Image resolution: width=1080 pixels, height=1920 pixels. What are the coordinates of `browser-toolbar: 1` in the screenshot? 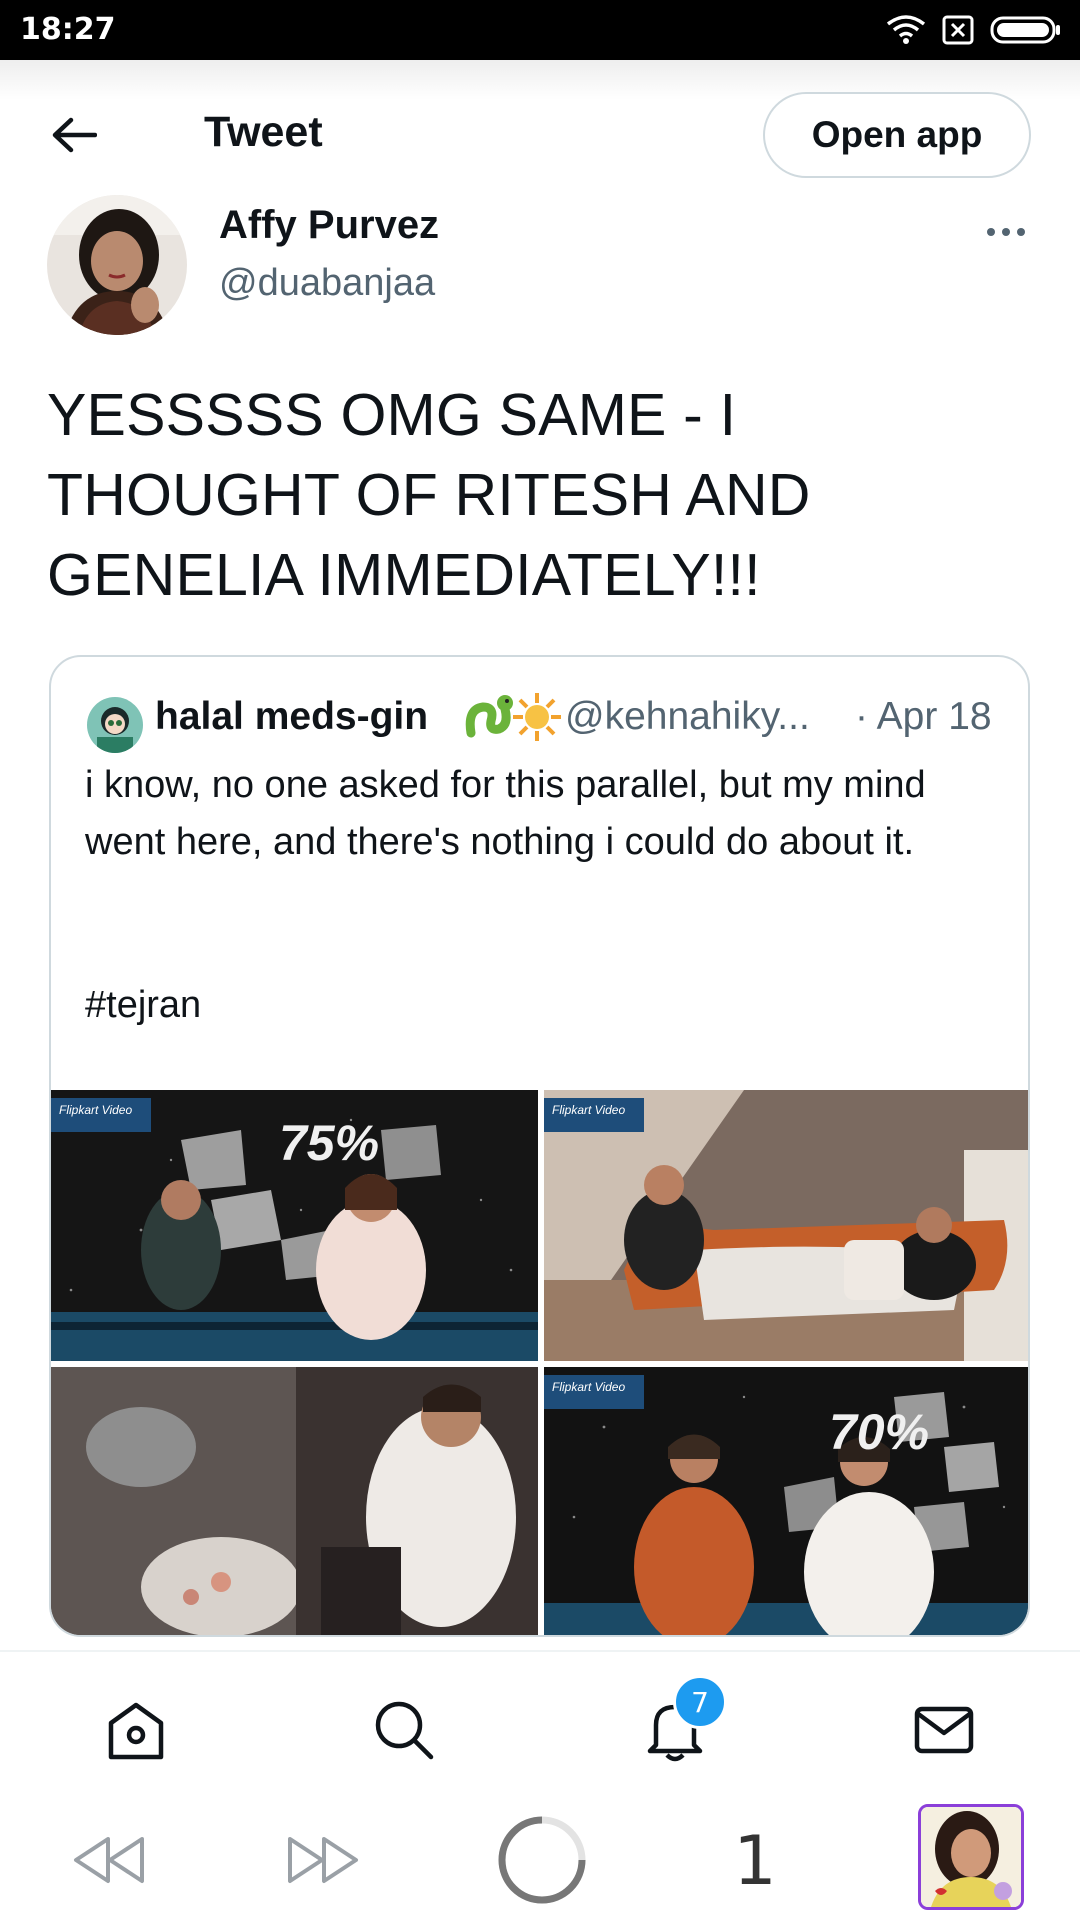 It's located at (540, 1859).